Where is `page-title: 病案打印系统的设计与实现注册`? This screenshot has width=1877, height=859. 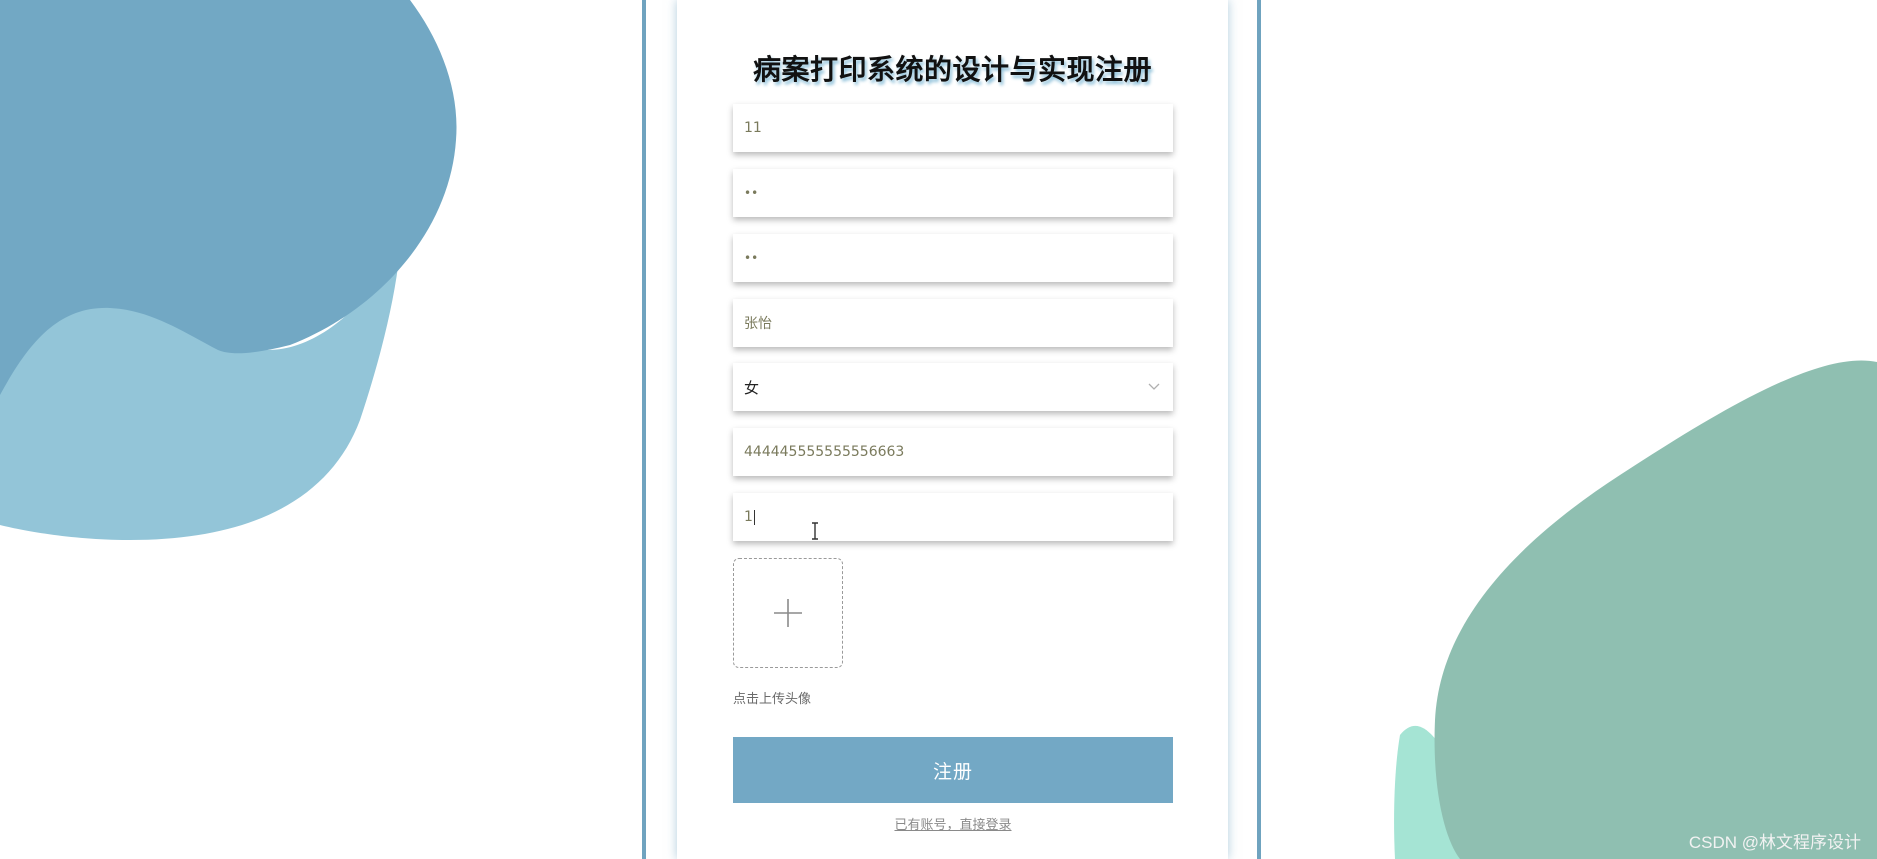
page-title: 病案打印系统的设计与实现注册 is located at coordinates (952, 69).